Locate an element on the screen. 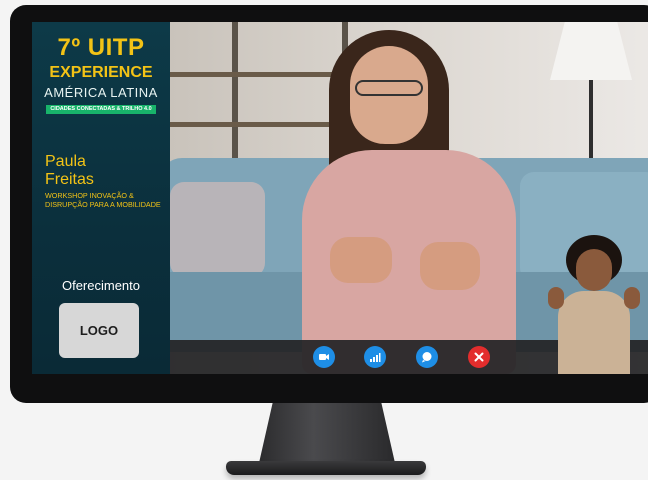 This screenshot has height=480, width=648. end-call-button is located at coordinates (479, 357).